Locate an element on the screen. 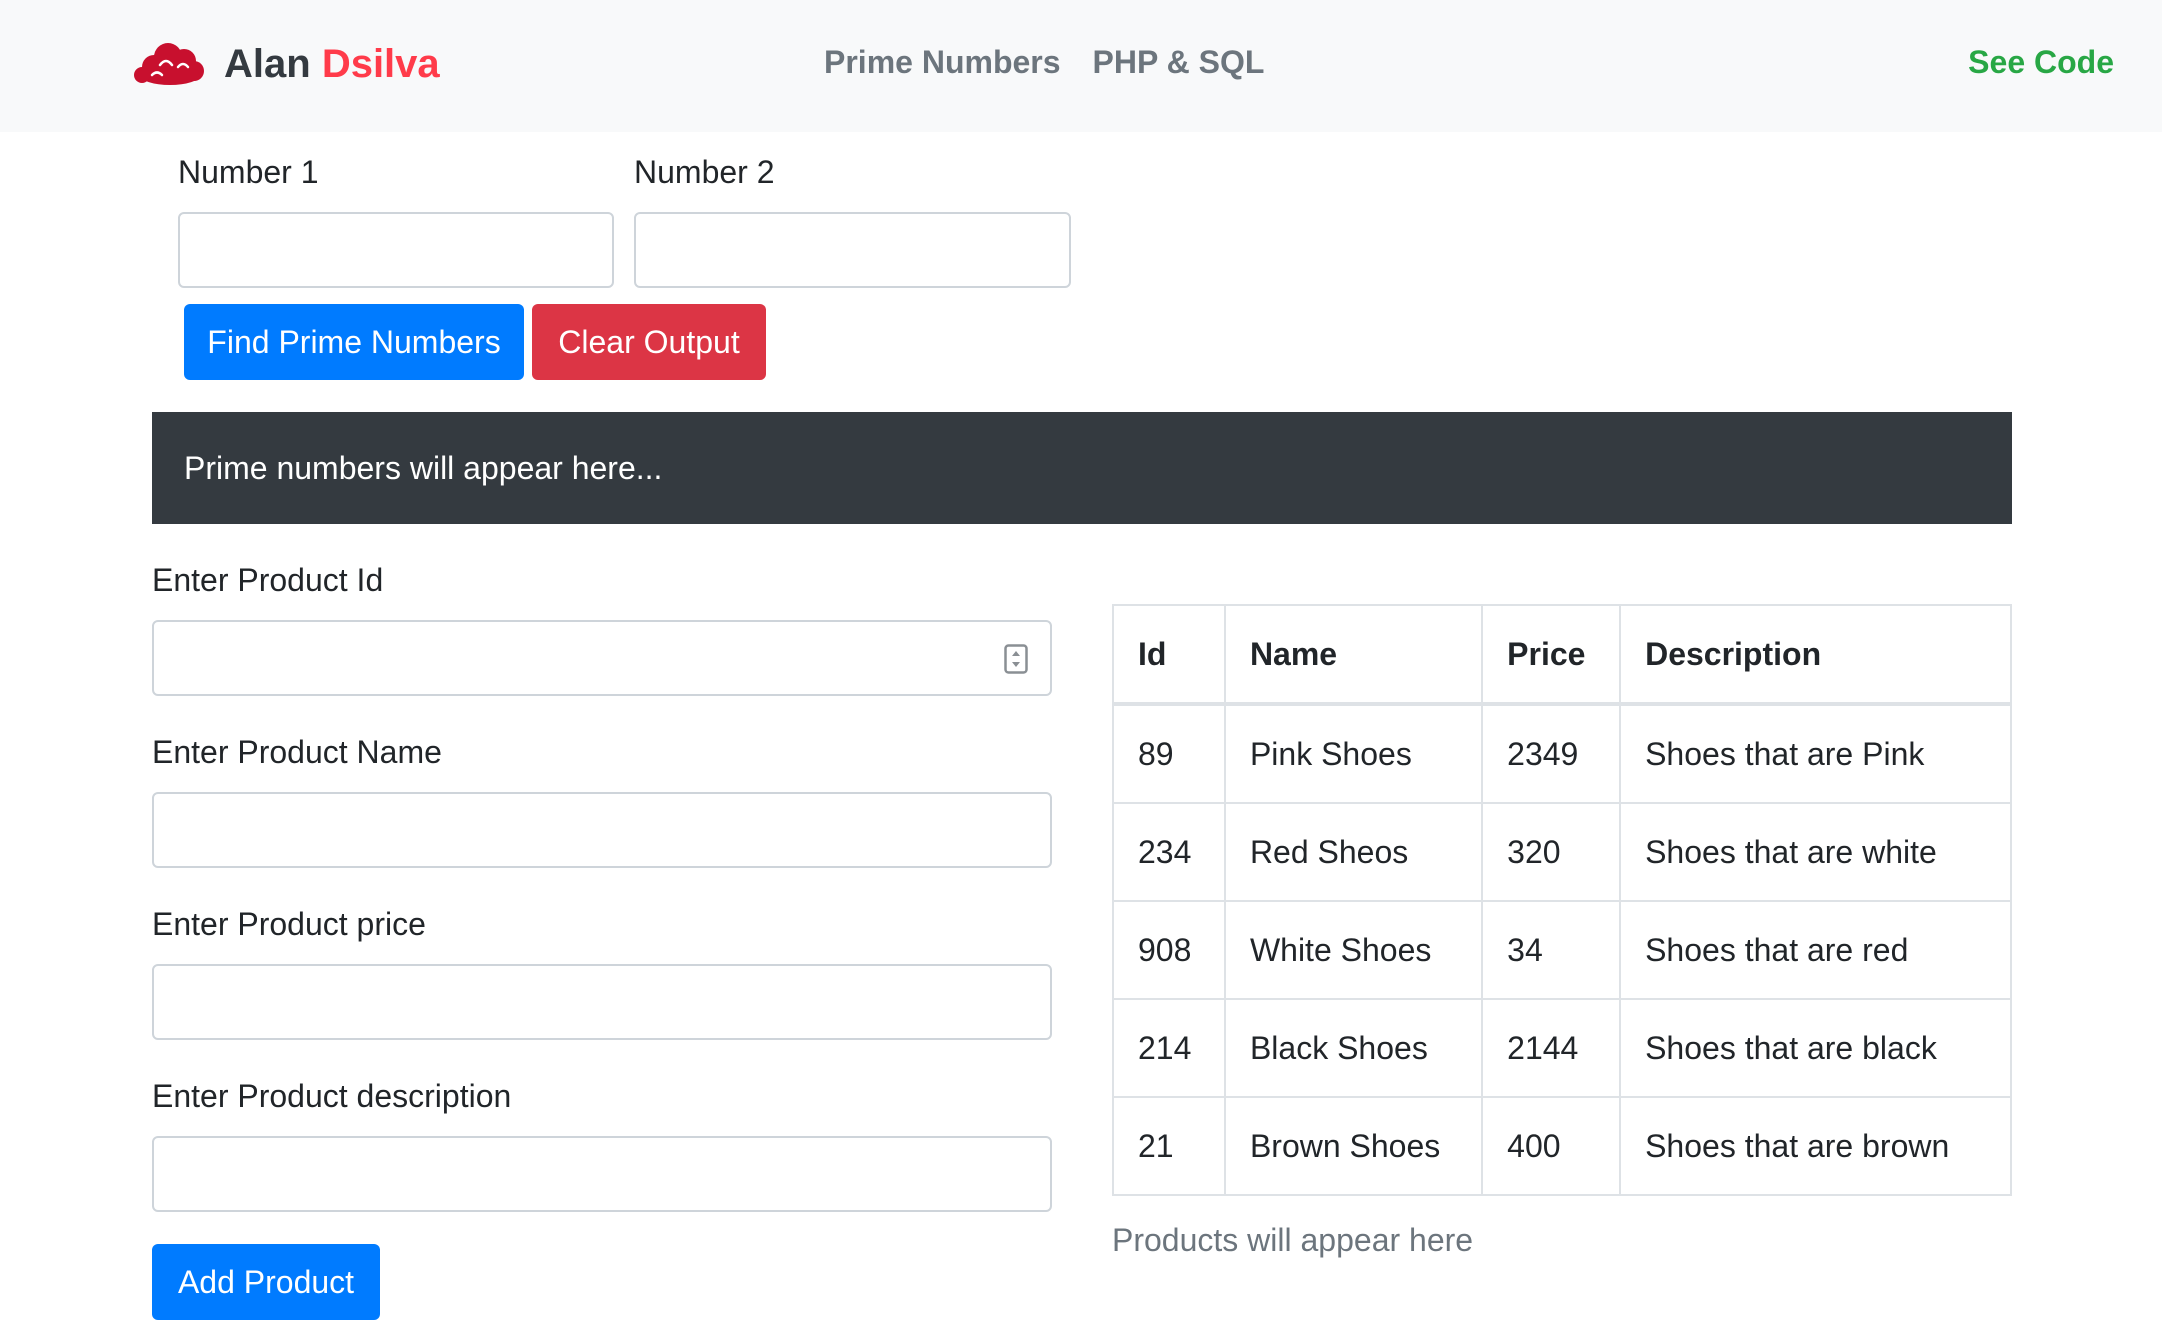 The height and width of the screenshot is (1324, 2162). cell-description: Shoes that are brown is located at coordinates (1815, 1146).